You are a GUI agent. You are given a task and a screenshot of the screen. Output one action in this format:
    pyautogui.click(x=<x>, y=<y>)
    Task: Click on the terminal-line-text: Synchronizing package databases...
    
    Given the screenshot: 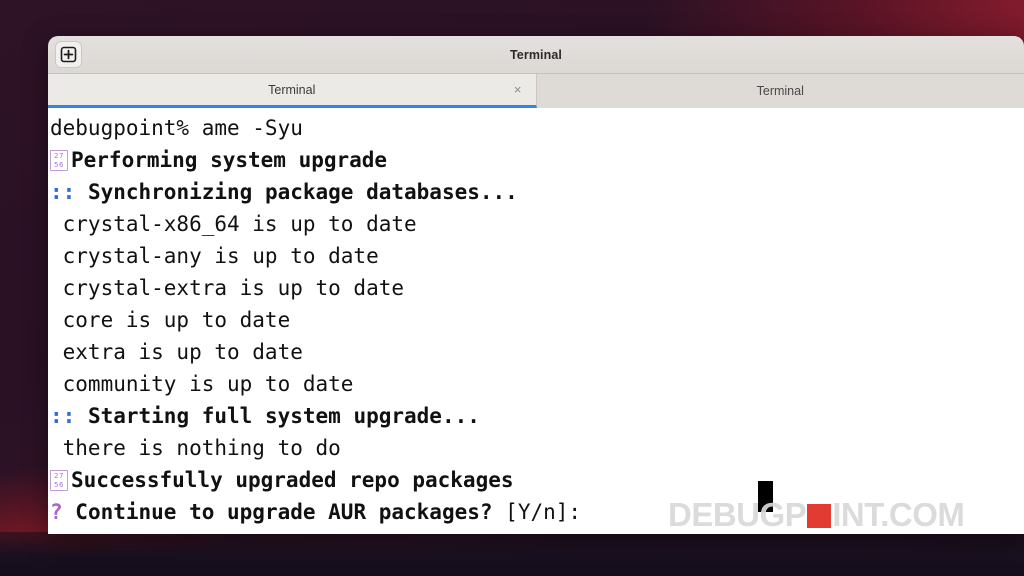 What is the action you would take?
    pyautogui.click(x=302, y=192)
    